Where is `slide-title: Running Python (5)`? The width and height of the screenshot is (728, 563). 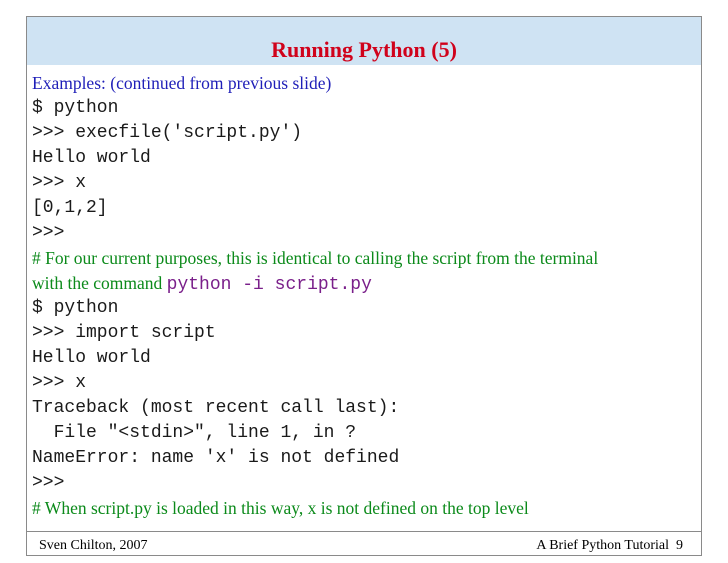
slide-title: Running Python (5) is located at coordinates (364, 49).